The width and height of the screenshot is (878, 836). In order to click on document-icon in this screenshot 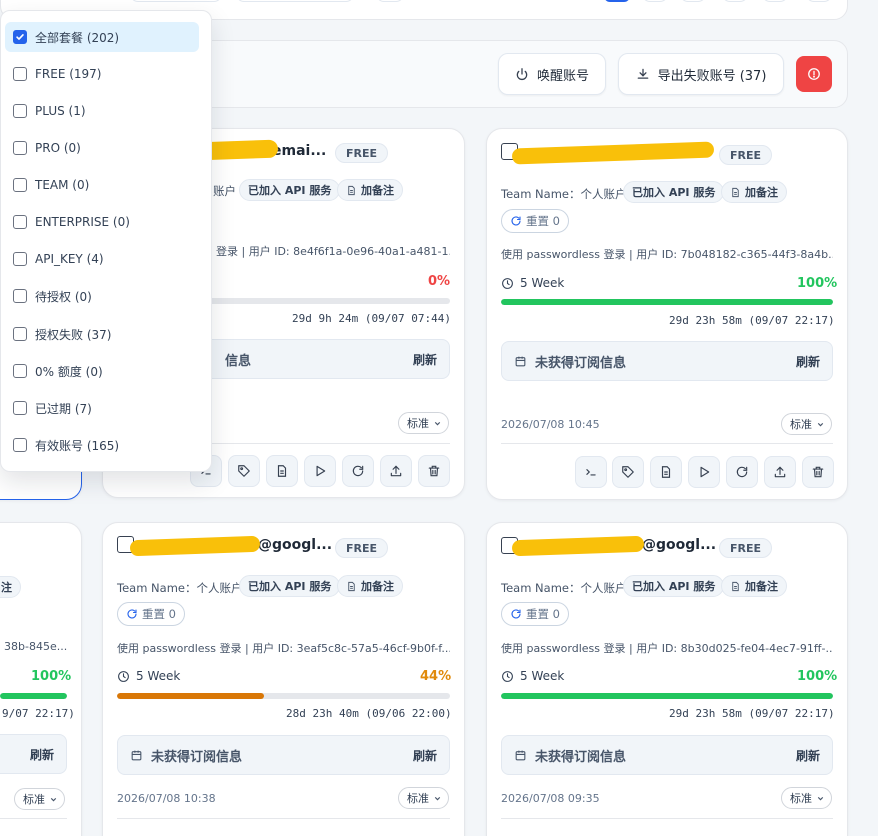, I will do `click(351, 190)`.